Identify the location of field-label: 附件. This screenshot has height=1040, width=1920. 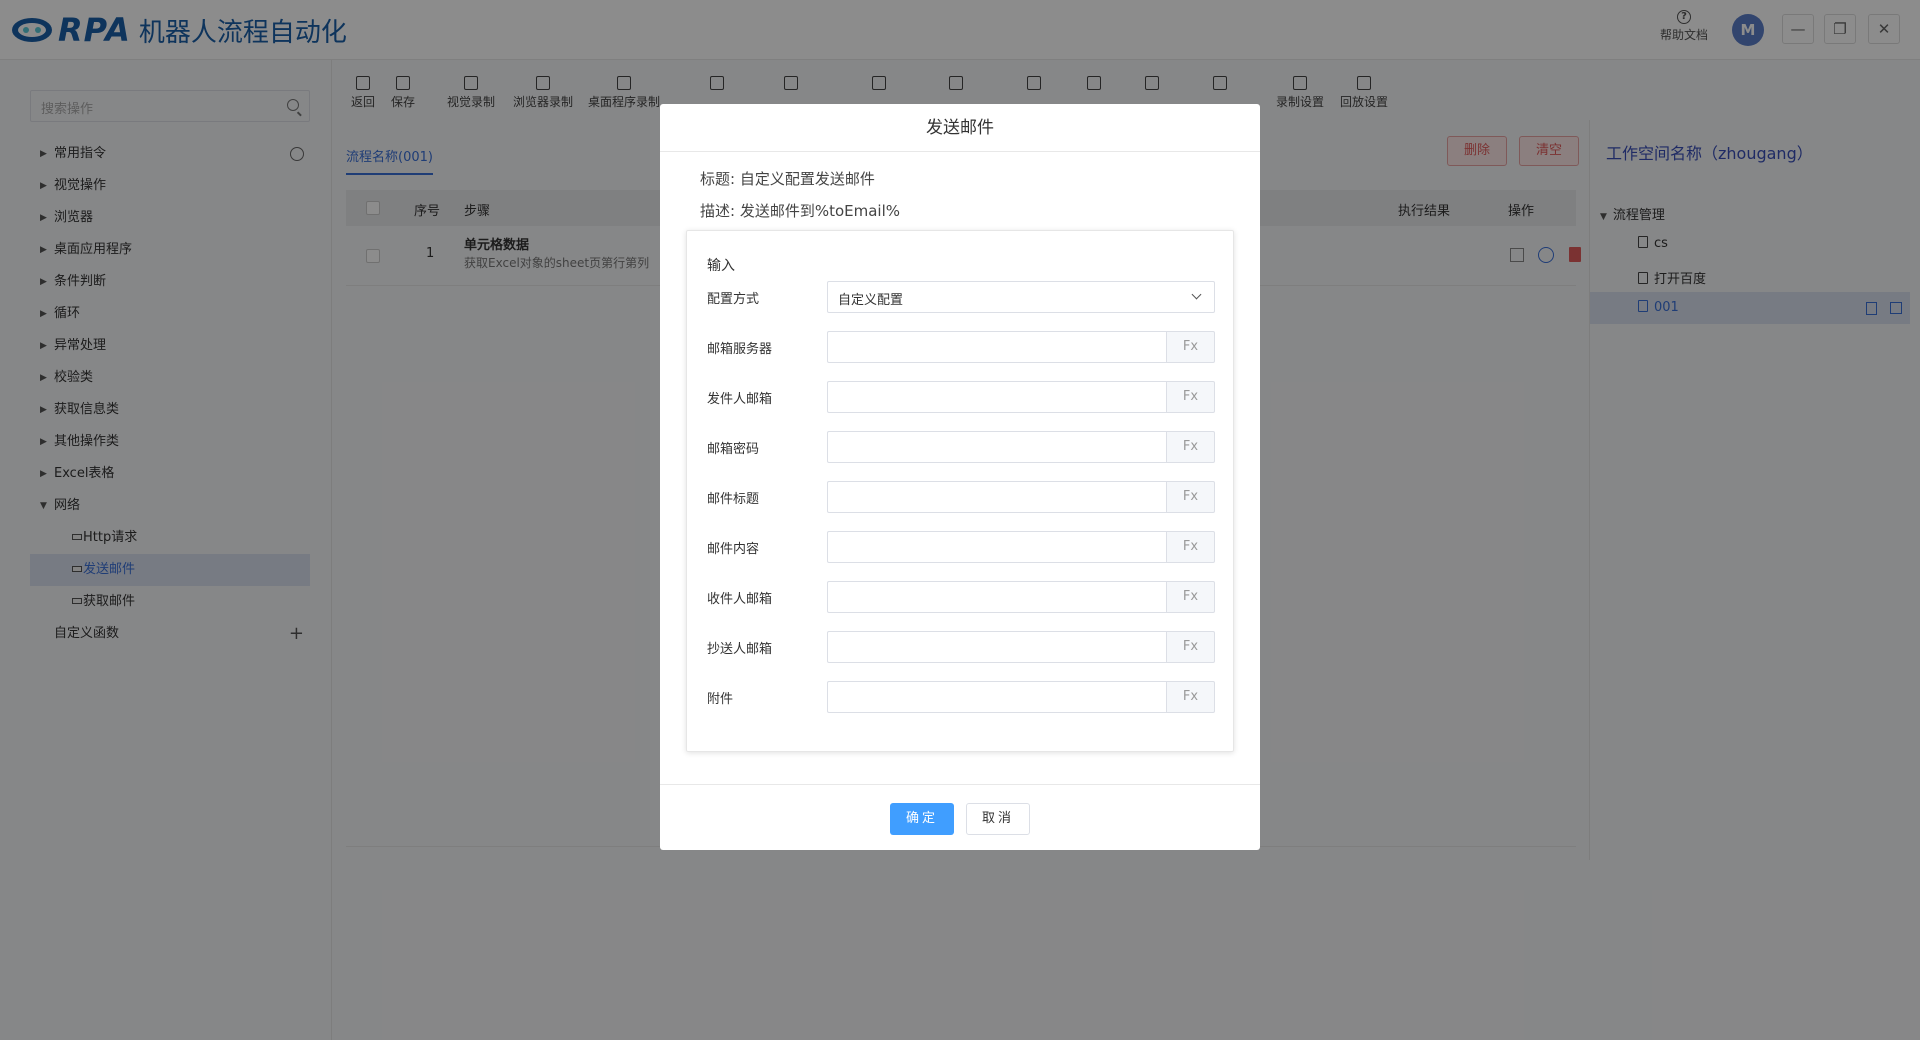
(720, 699).